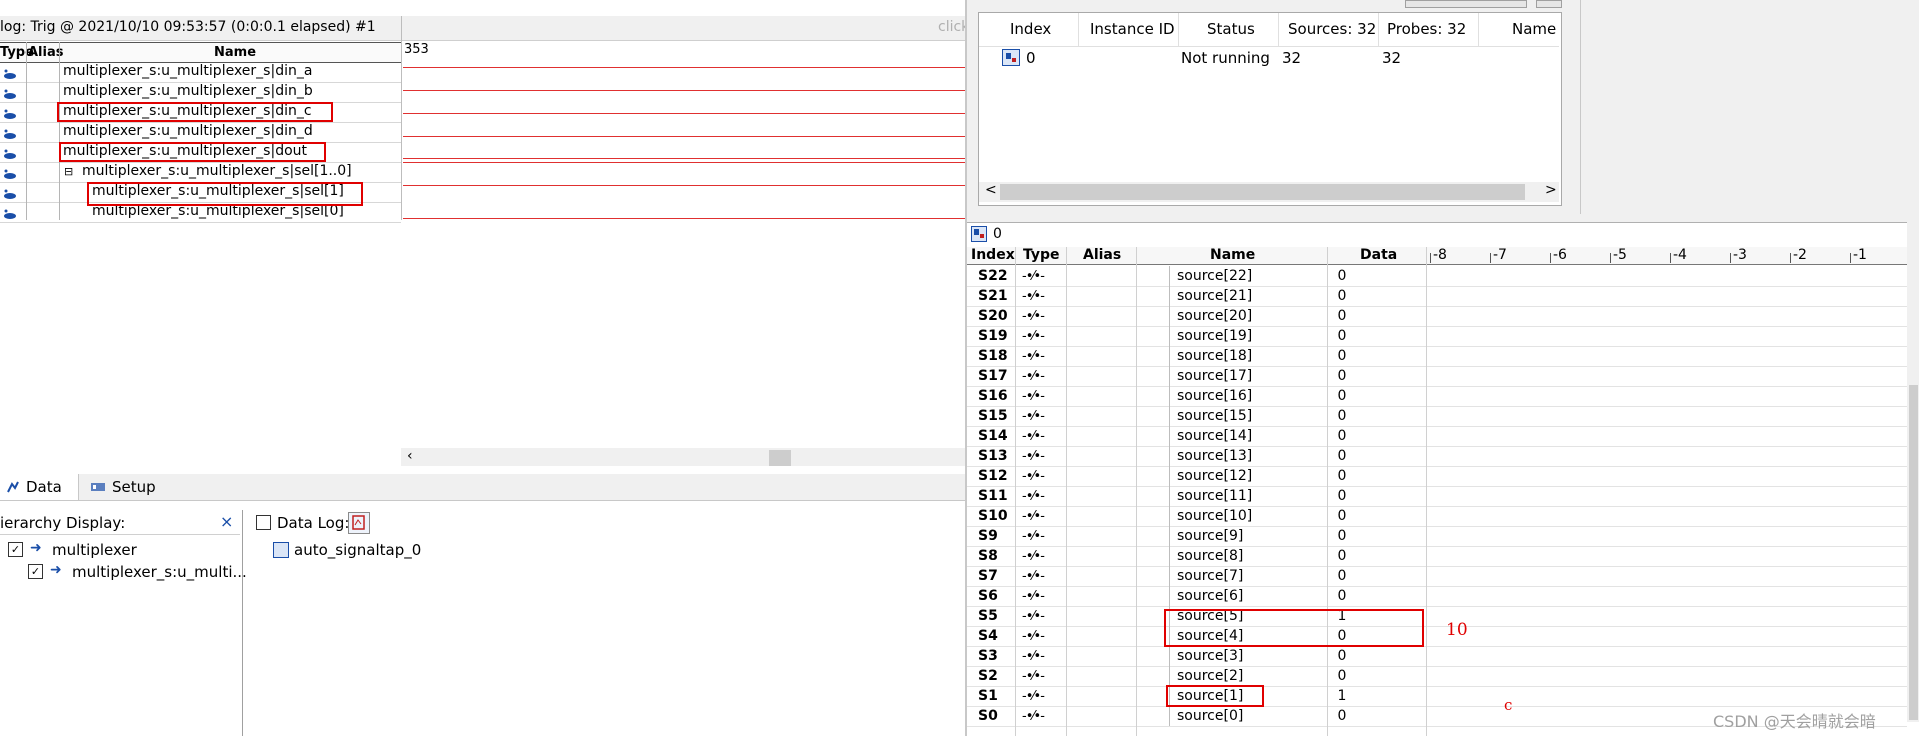  I want to click on source-name: source[19], so click(1214, 336).